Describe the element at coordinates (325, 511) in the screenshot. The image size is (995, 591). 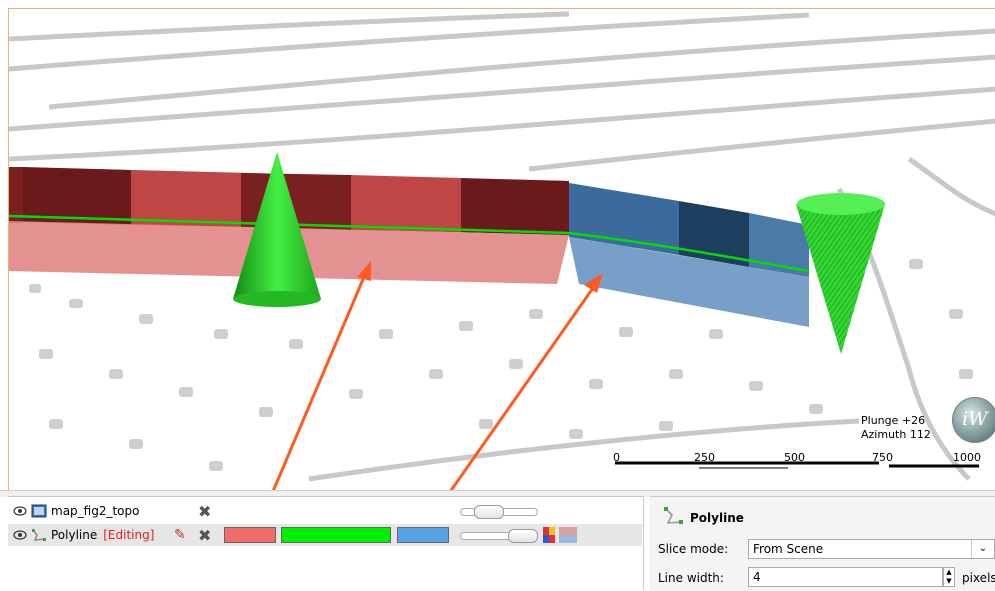
I see `layer-row-topo: map_fig2_topo ✖` at that location.